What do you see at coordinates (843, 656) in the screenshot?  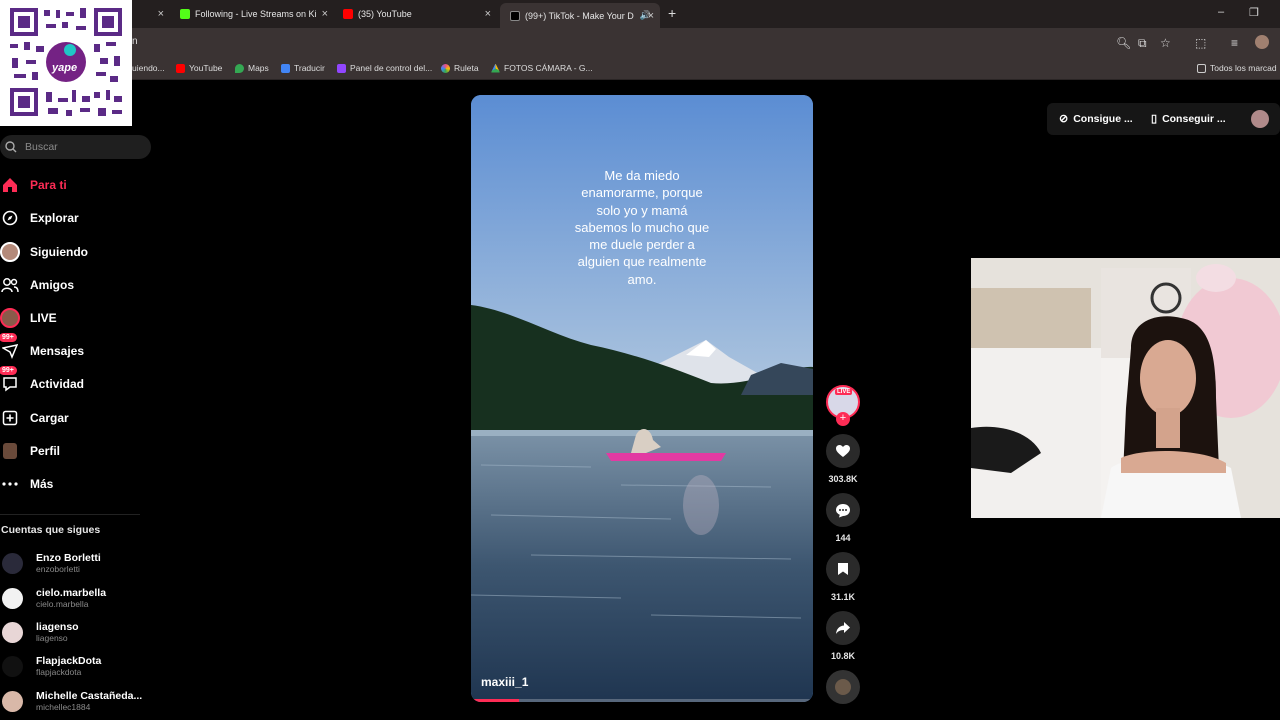 I see `share-count: 10.8K` at bounding box center [843, 656].